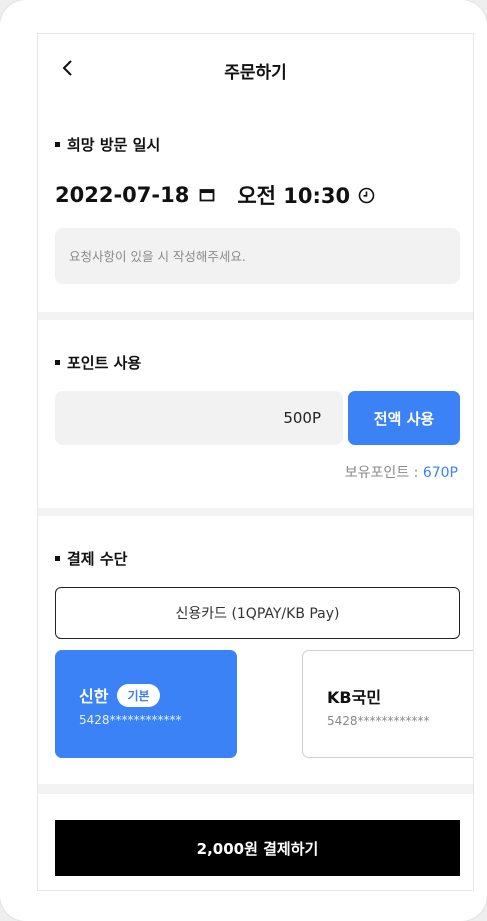 Image resolution: width=487 pixels, height=921 pixels. What do you see at coordinates (257, 848) in the screenshot?
I see `pay-button: 2,000원 결제하기` at bounding box center [257, 848].